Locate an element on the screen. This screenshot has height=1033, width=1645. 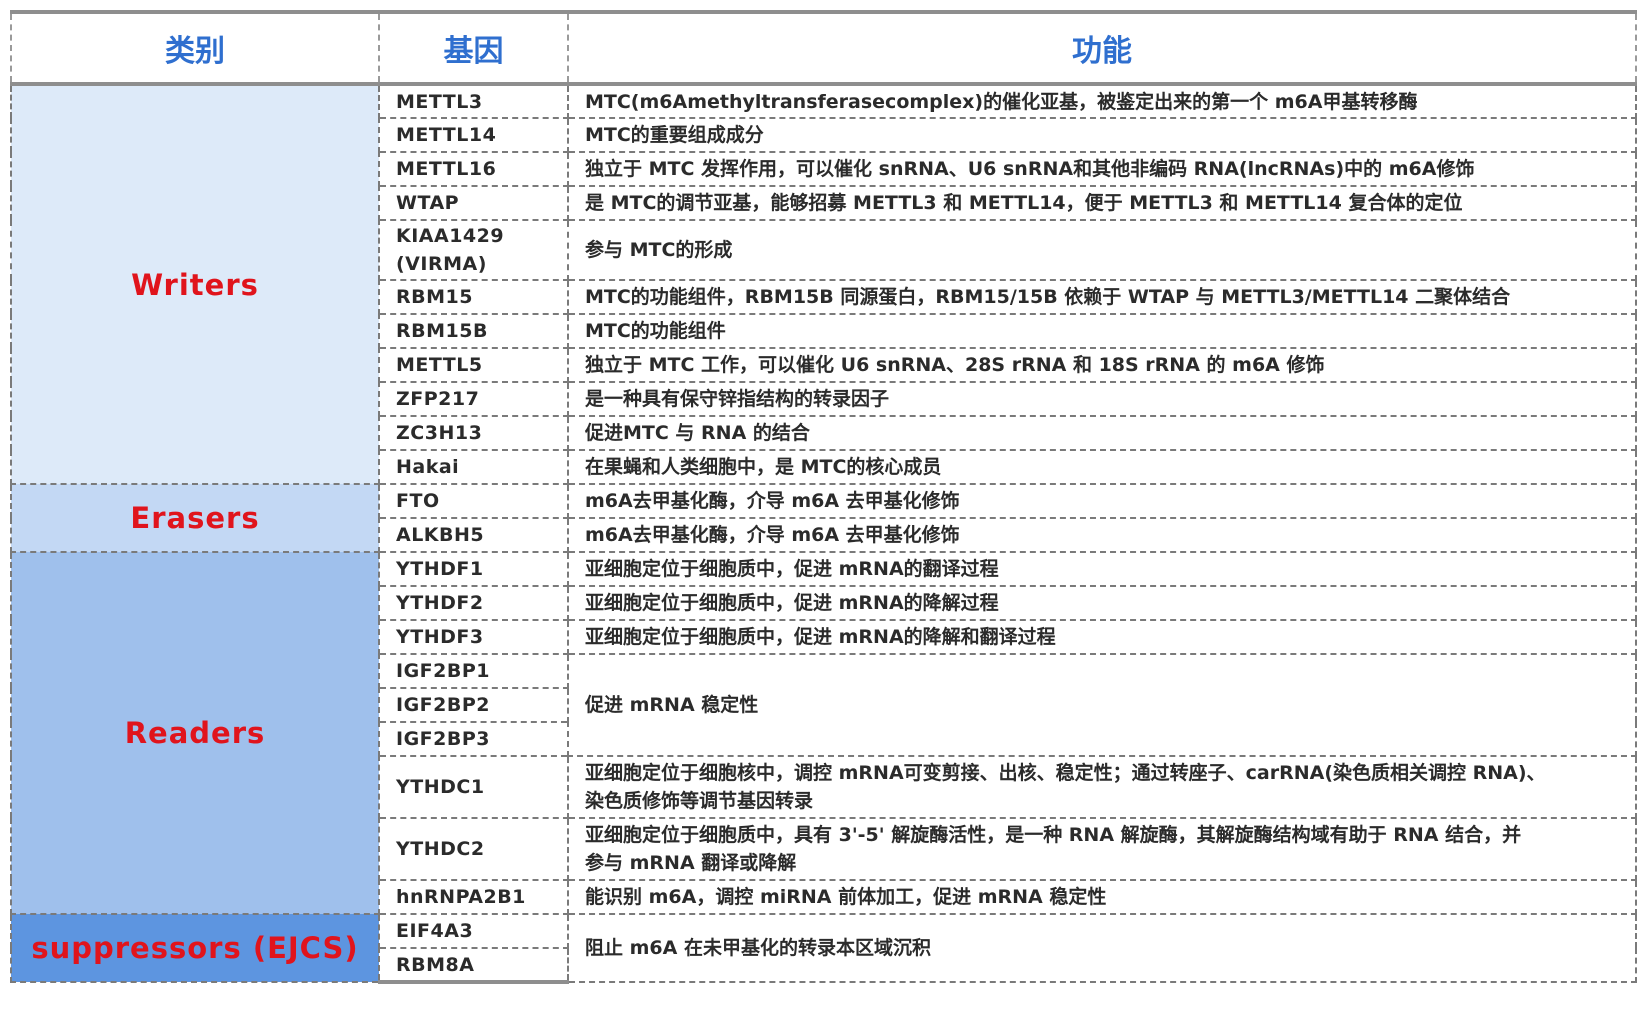
gene-cell: IGF2BP2 is located at coordinates (473, 705).